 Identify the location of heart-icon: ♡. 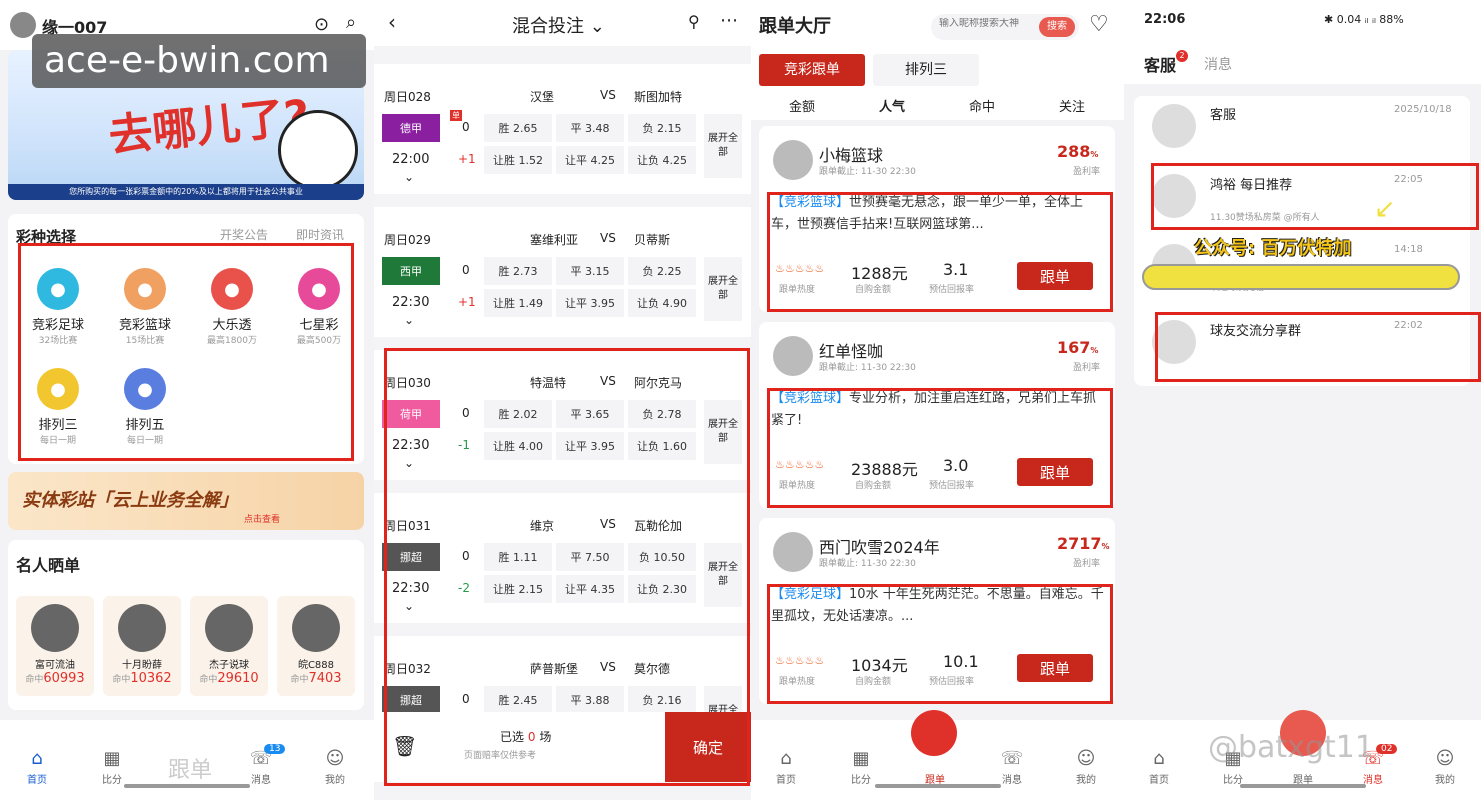
(1099, 24).